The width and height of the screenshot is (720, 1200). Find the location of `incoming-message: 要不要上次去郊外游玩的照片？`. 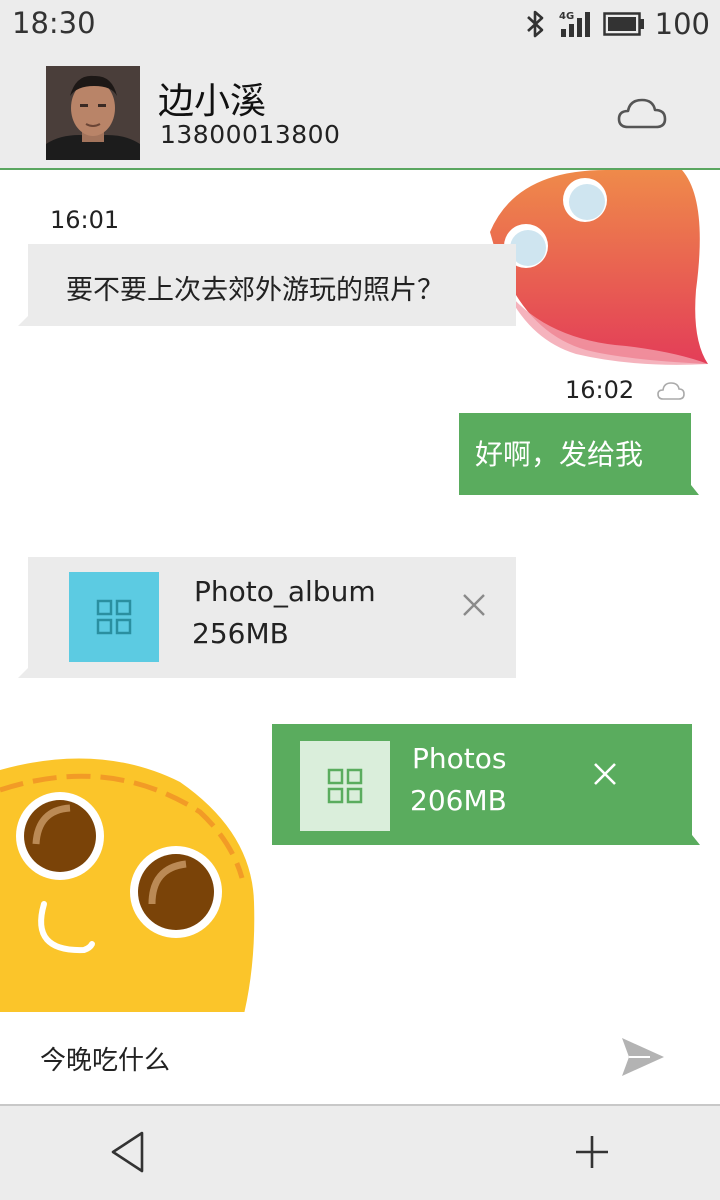

incoming-message: 要不要上次去郊外游玩的照片？ is located at coordinates (267, 285).